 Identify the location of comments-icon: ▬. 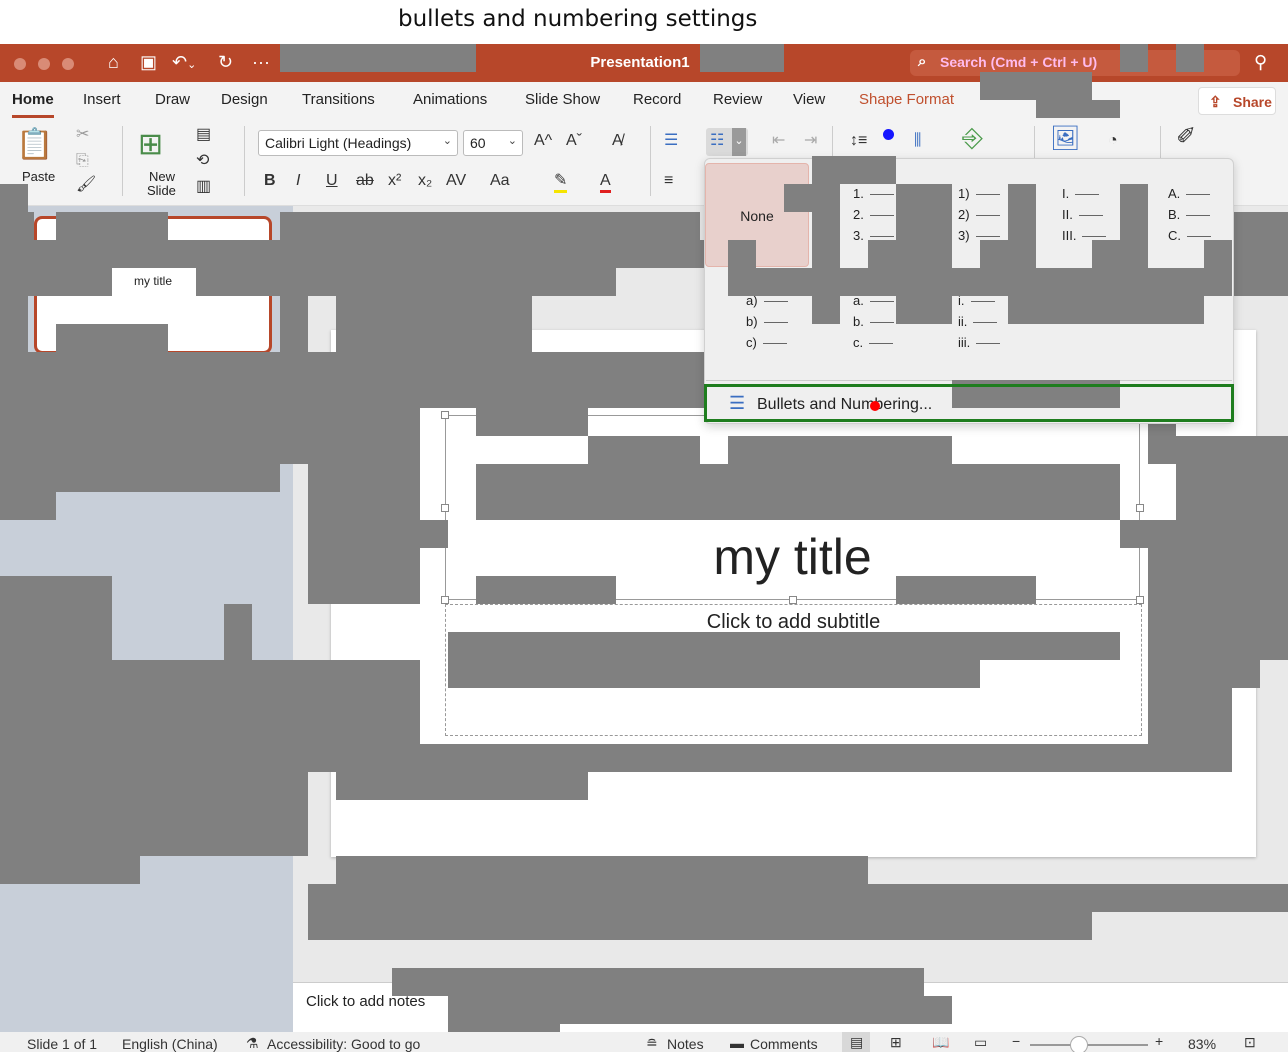
(737, 1043).